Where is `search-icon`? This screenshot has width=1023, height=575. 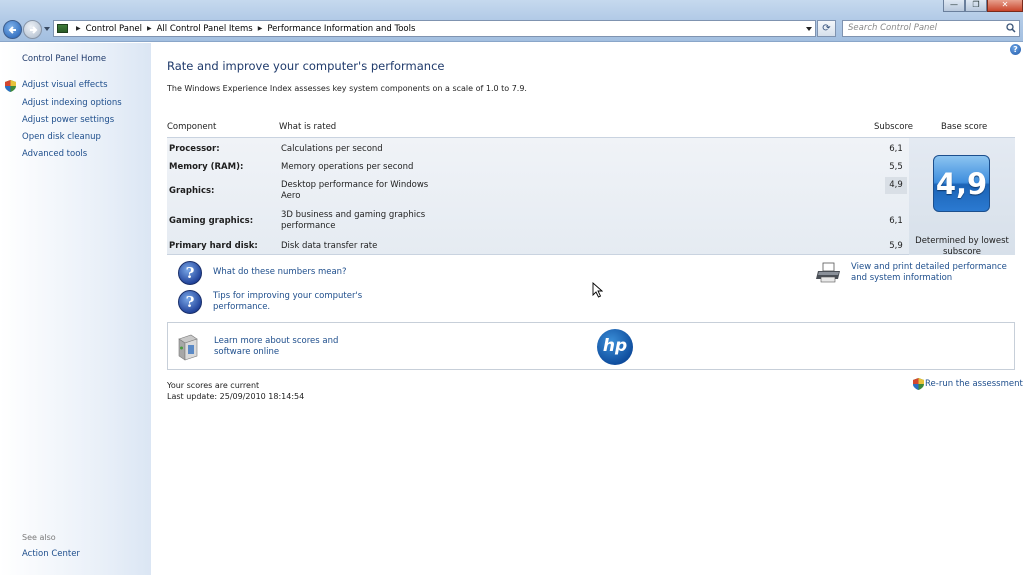 search-icon is located at coordinates (1011, 28).